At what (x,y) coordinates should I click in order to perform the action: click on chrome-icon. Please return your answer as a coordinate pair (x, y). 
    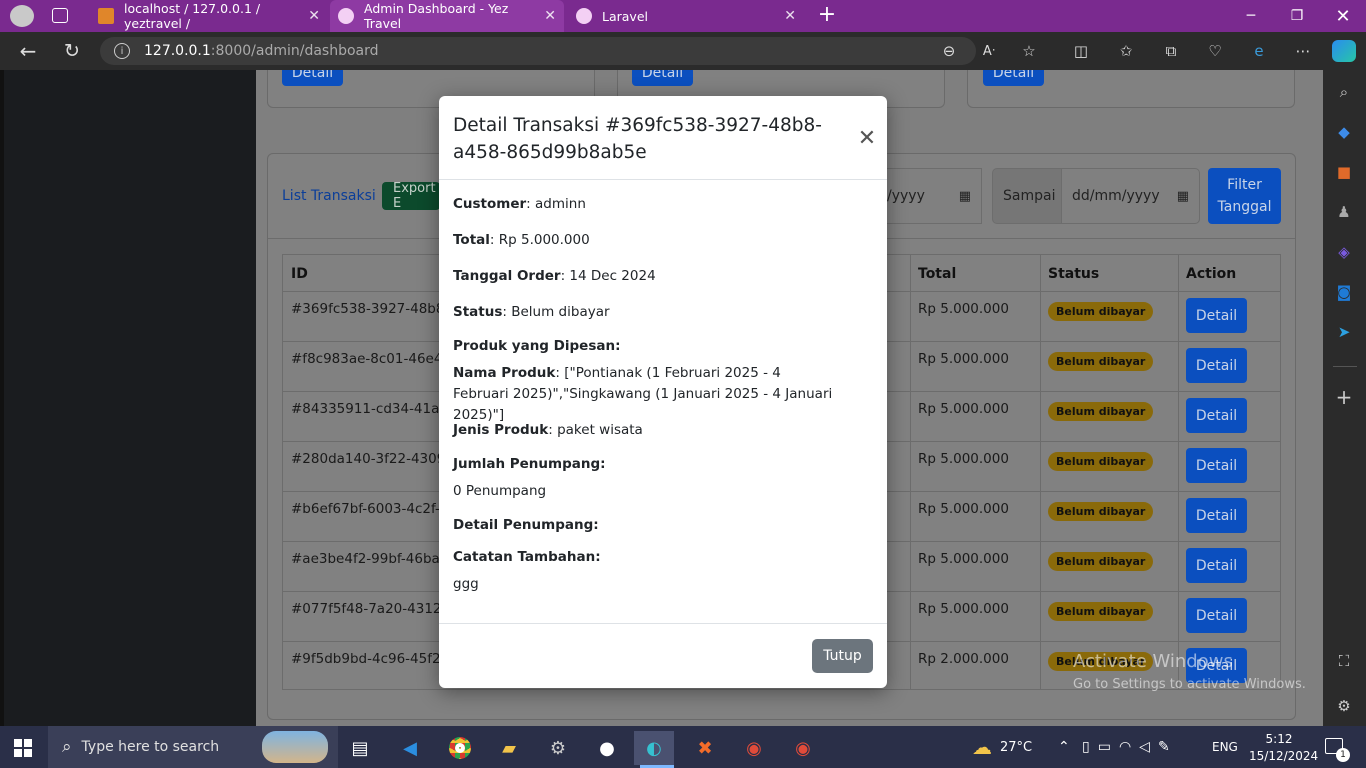
    Looking at the image, I should click on (460, 748).